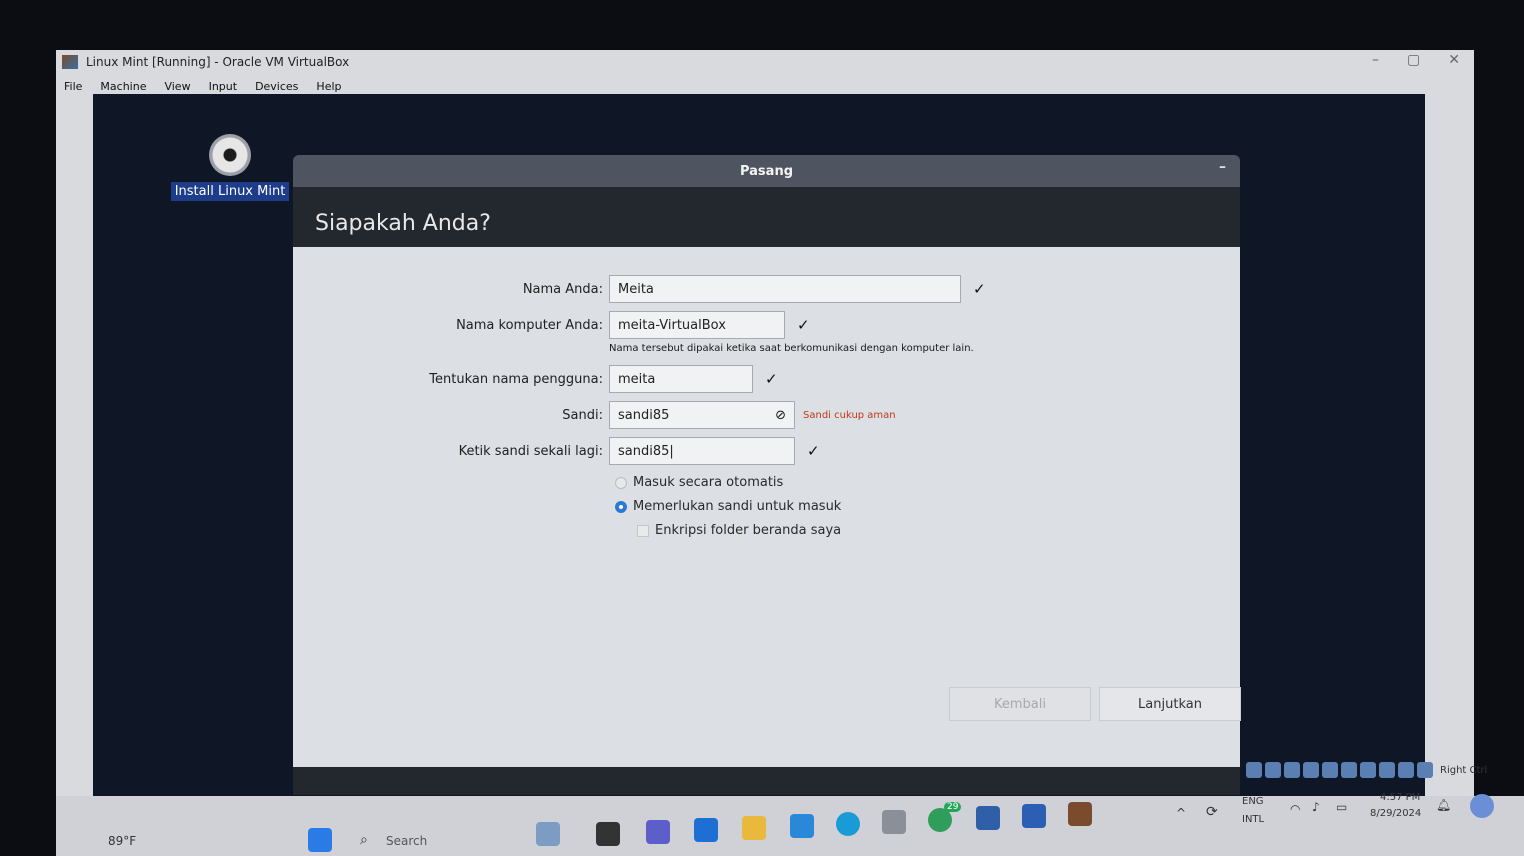 The height and width of the screenshot is (856, 1524). I want to click on name-row: Nama Anda: Meita ✓, so click(639, 289).